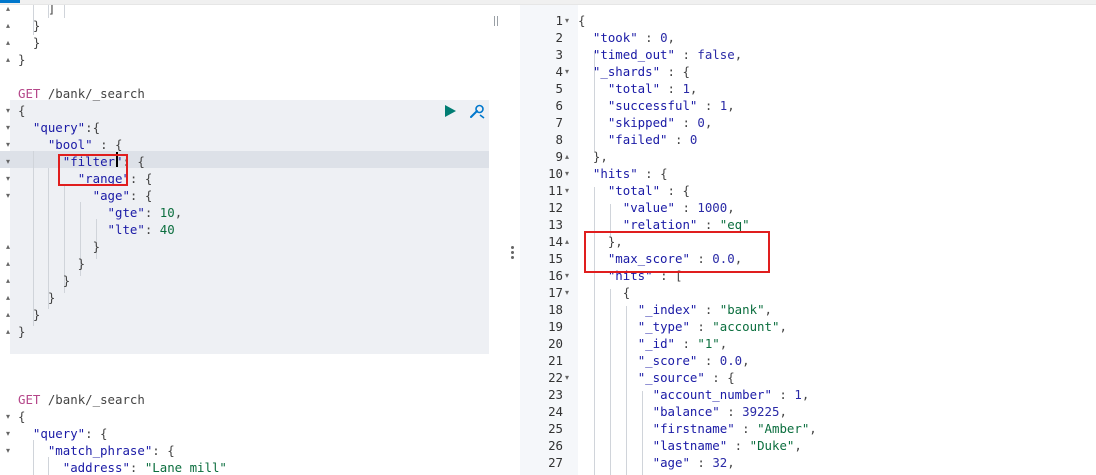  Describe the element at coordinates (626, 71) in the screenshot. I see `code-token: "_shards"` at that location.